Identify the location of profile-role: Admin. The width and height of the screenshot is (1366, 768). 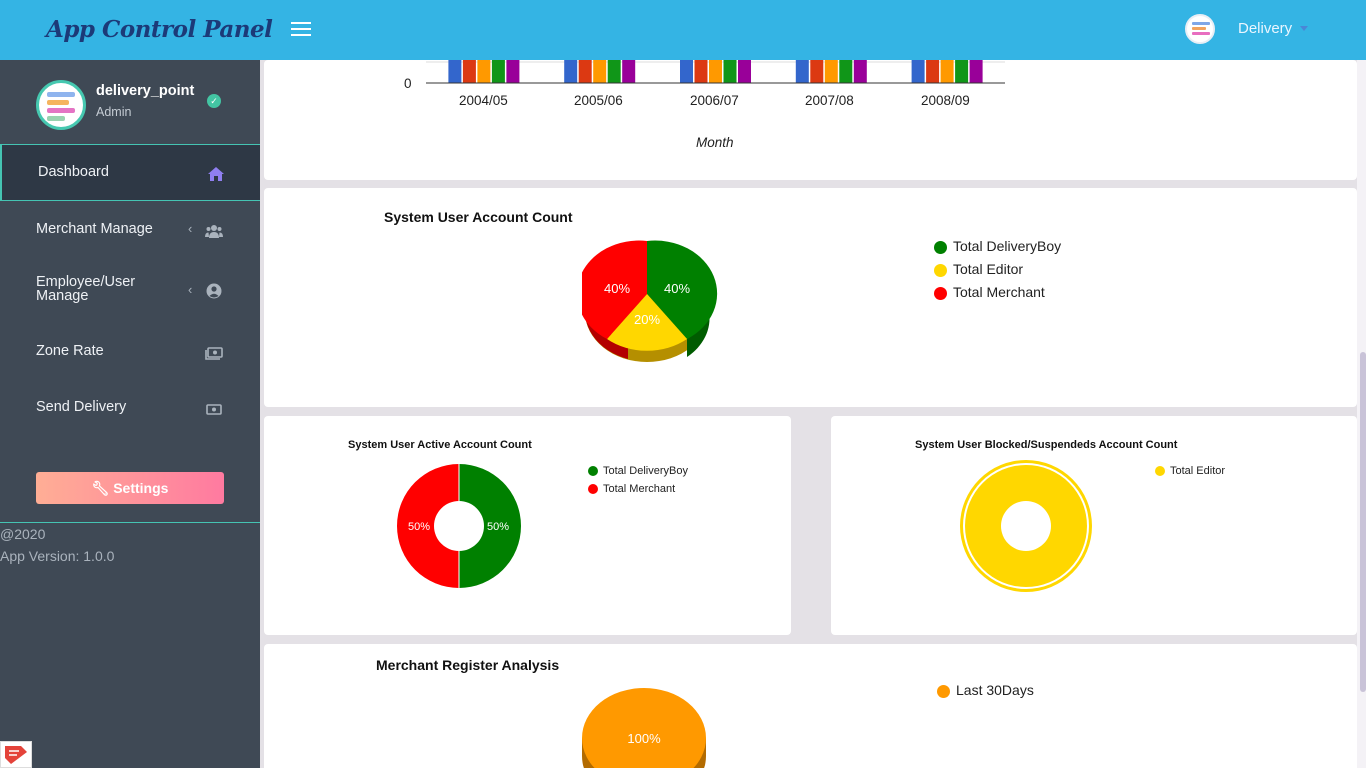
(114, 112).